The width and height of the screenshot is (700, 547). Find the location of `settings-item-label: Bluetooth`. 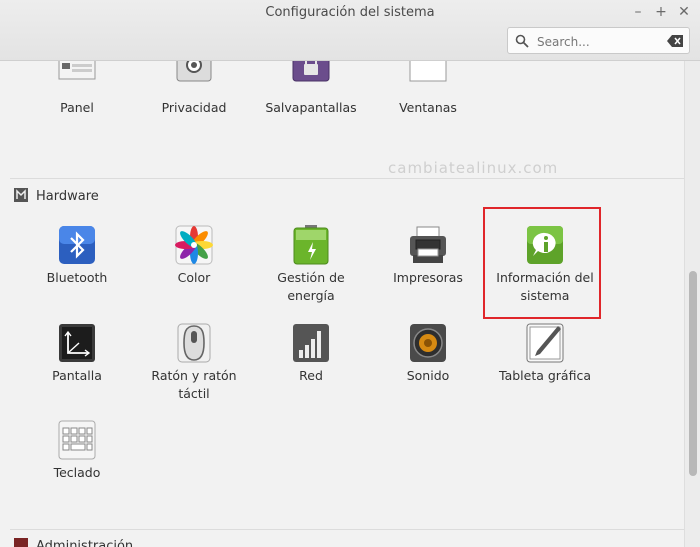

settings-item-label: Bluetooth is located at coordinates (77, 277).